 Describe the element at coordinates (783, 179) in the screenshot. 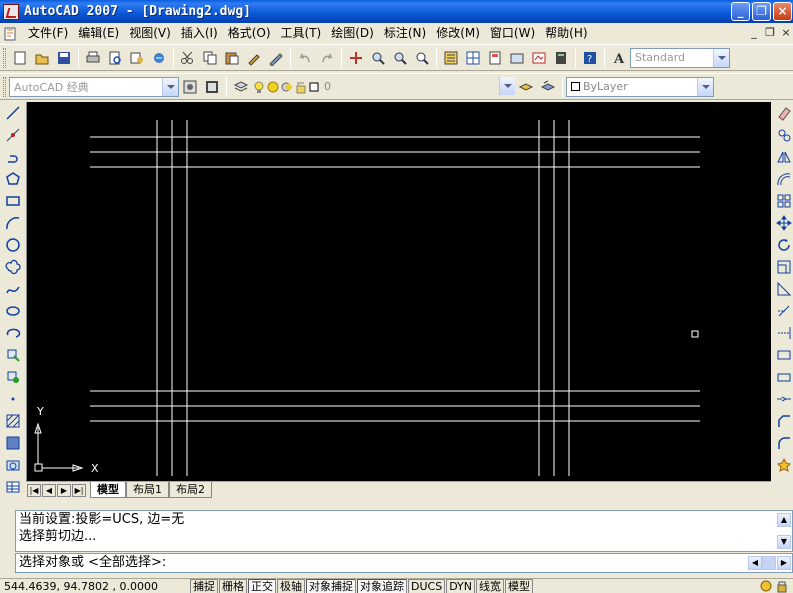

I see `offset-icon` at that location.